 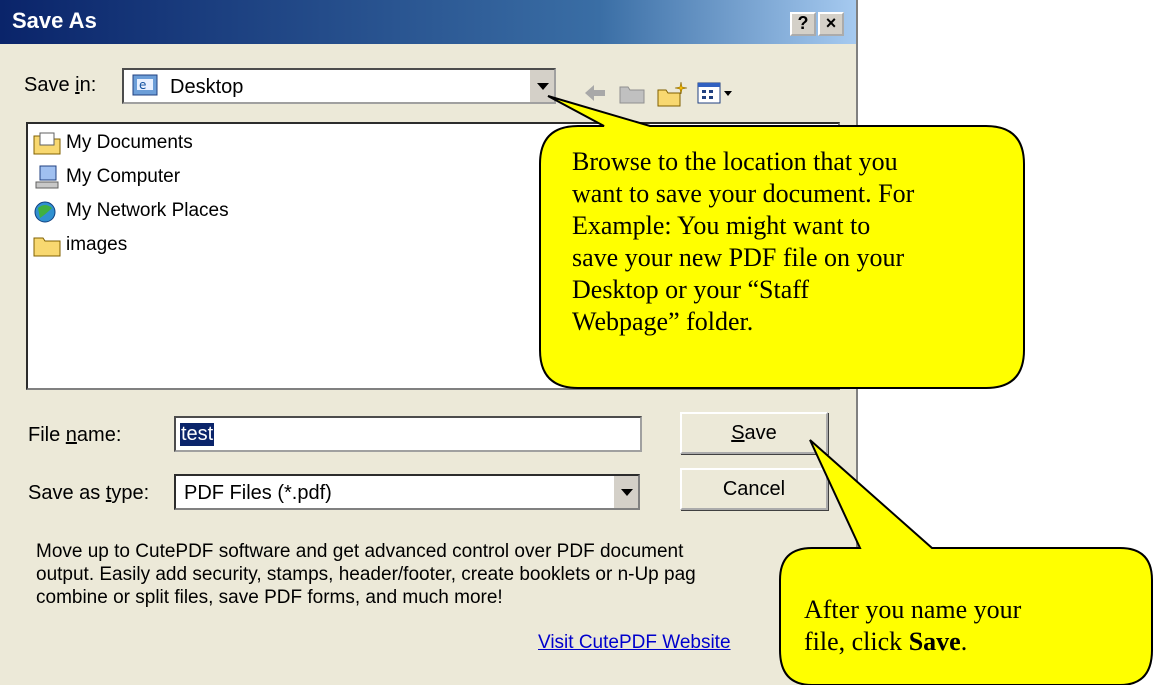 What do you see at coordinates (721, 225) in the screenshot?
I see `callout-line: Example: You might want to` at bounding box center [721, 225].